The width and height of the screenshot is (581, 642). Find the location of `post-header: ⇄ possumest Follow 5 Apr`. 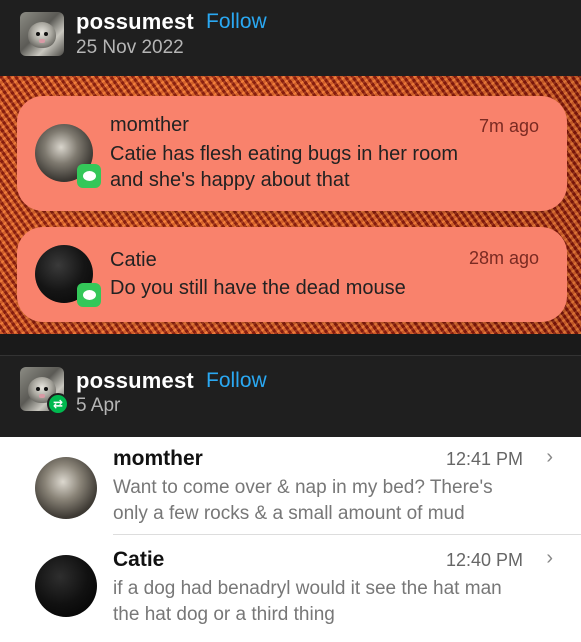

post-header: ⇄ possumest Follow 5 Apr is located at coordinates (290, 396).